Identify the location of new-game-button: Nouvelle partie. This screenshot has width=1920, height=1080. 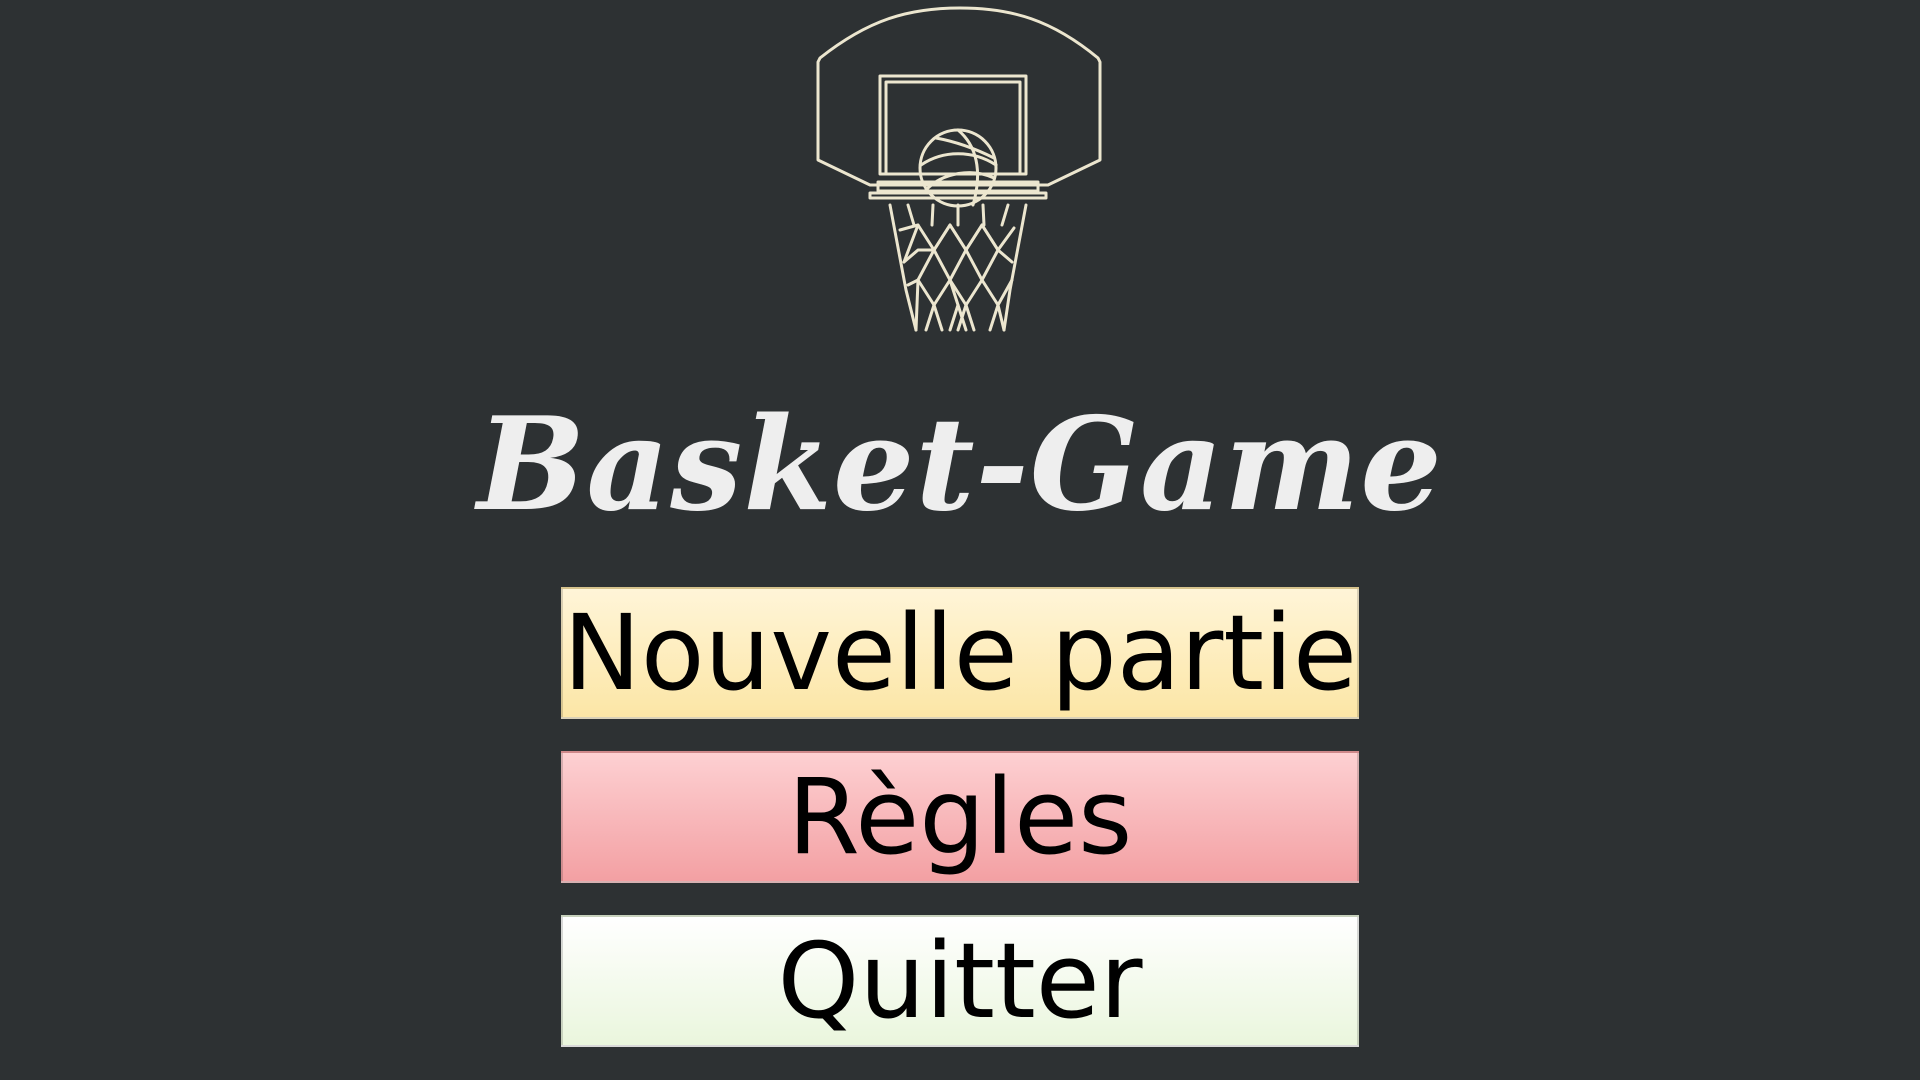
(960, 653).